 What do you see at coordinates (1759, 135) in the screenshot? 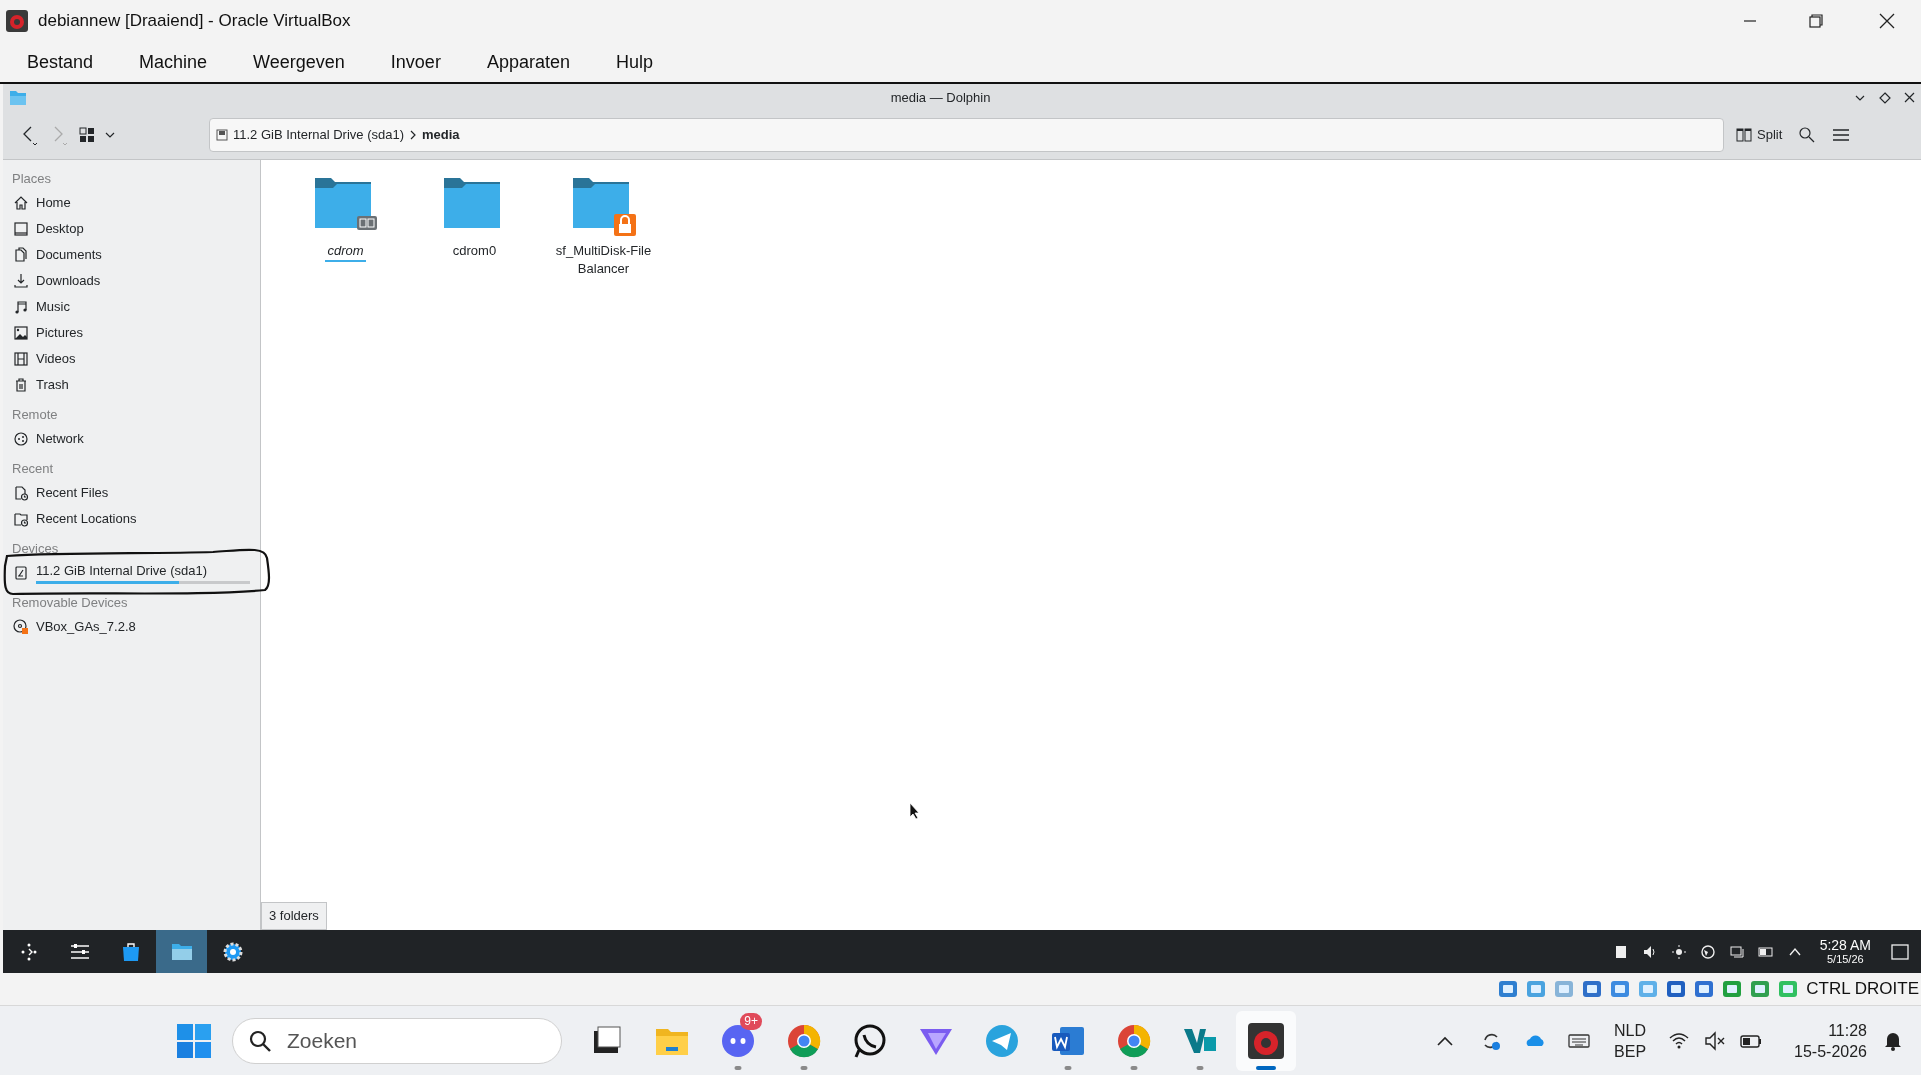
I see `split-button: Split` at bounding box center [1759, 135].